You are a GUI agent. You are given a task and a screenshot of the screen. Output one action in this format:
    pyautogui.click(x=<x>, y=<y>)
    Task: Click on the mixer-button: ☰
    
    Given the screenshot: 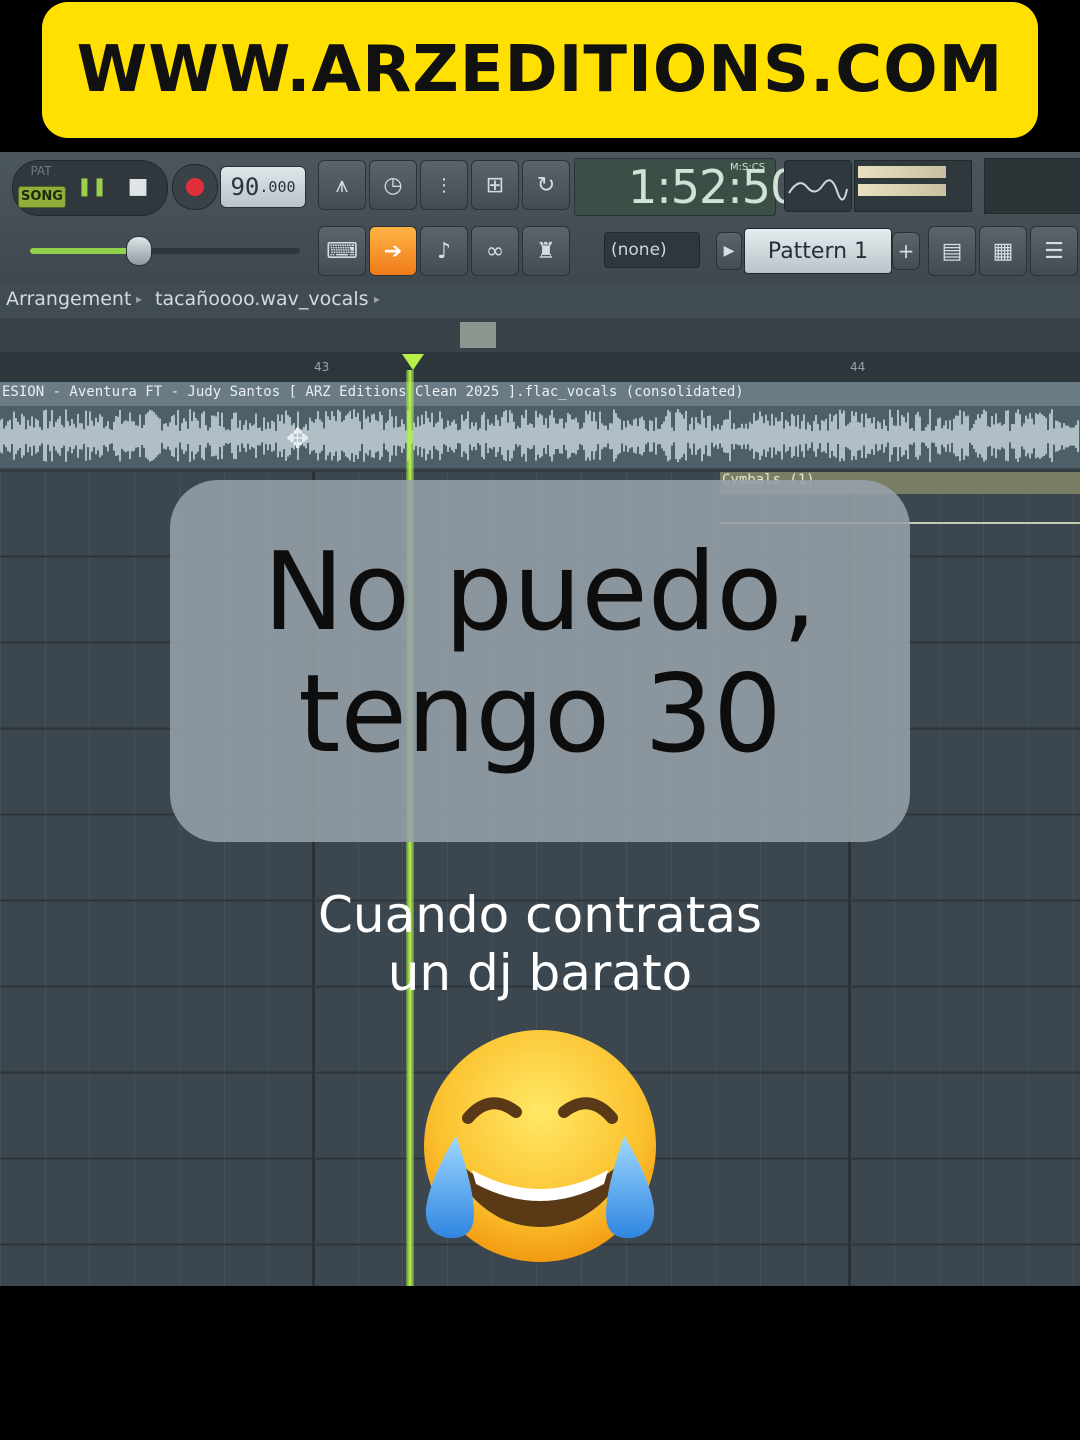 What is the action you would take?
    pyautogui.click(x=1054, y=251)
    